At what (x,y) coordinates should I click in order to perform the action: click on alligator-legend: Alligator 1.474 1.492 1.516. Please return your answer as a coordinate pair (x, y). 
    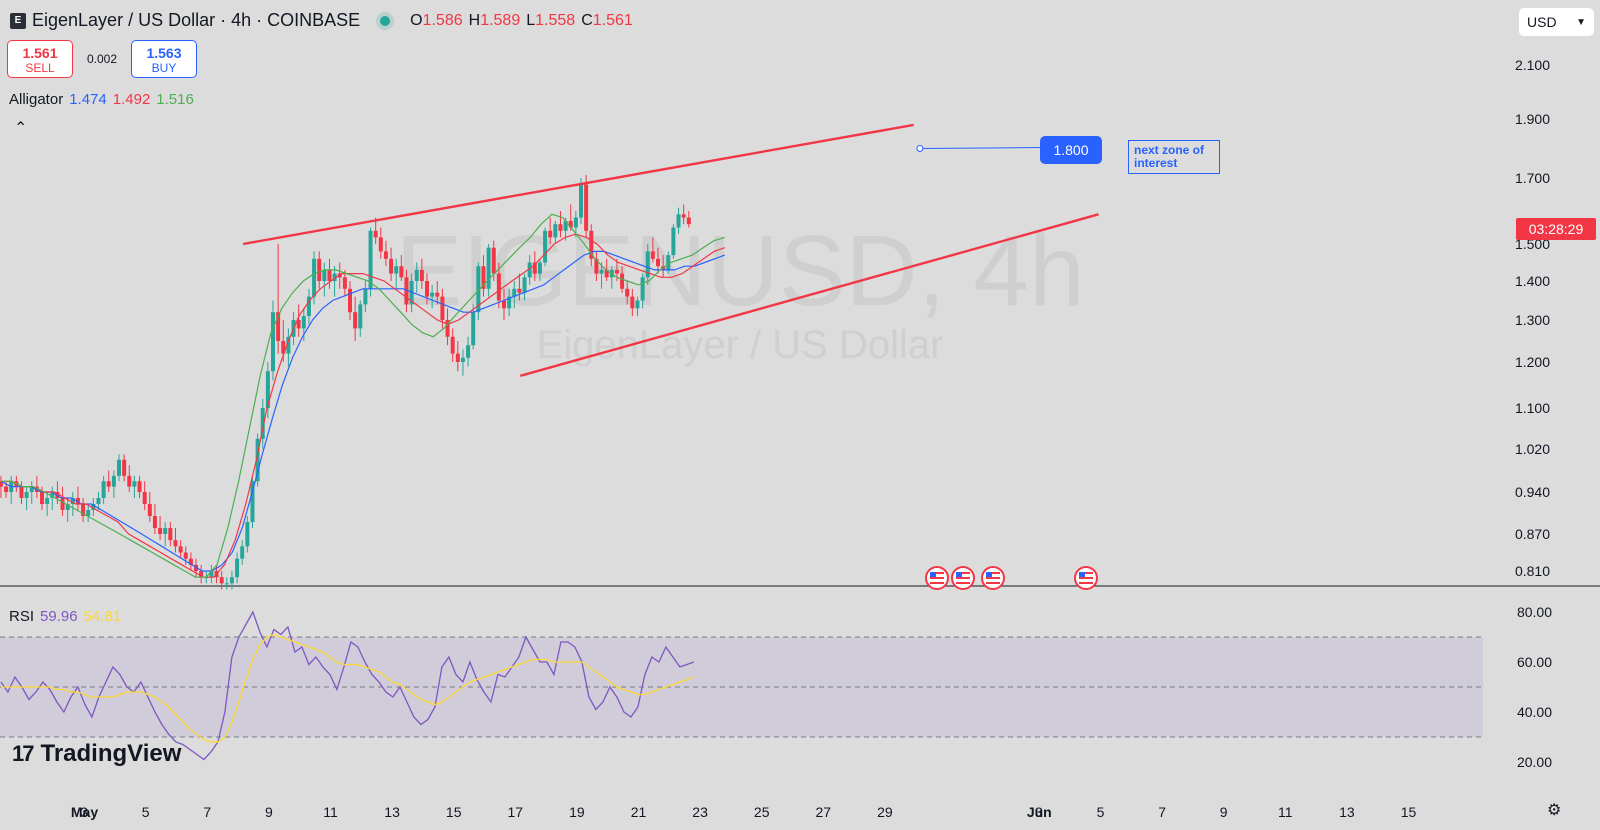
    Looking at the image, I should click on (101, 99).